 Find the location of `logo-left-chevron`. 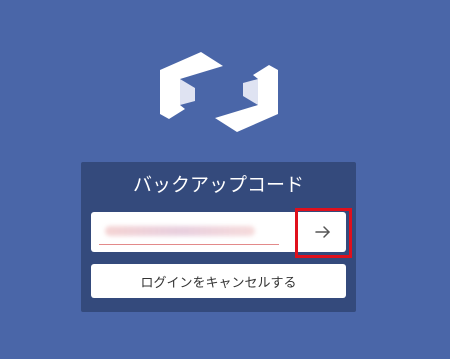

logo-left-chevron is located at coordinates (191, 85).